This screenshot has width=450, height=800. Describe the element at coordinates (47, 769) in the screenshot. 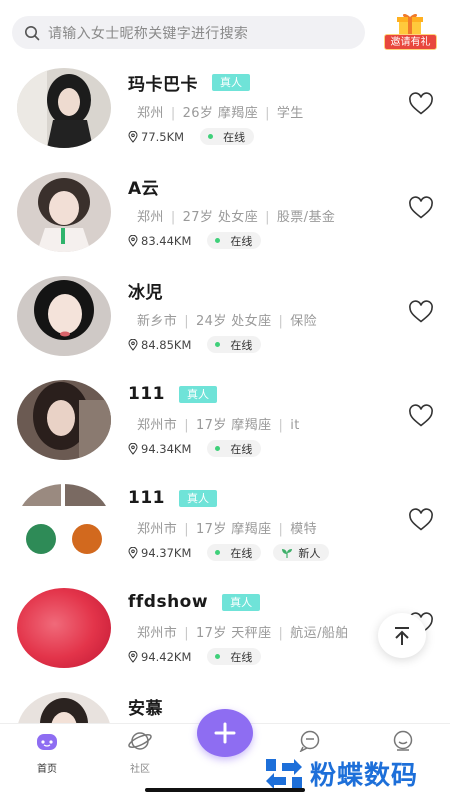

I see `tab-label: 首页` at that location.